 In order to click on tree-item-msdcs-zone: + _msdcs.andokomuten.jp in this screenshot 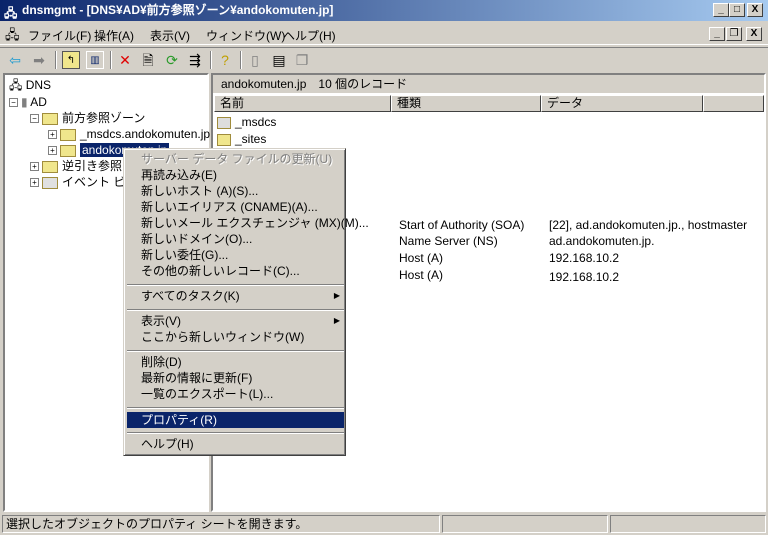, I will do `click(129, 134)`.